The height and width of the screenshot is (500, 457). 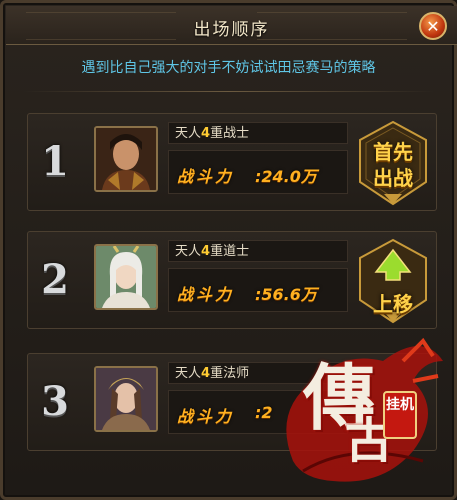 What do you see at coordinates (363, 406) in the screenshot?
I see `game-logo-watermark: 傳 古 挂机` at bounding box center [363, 406].